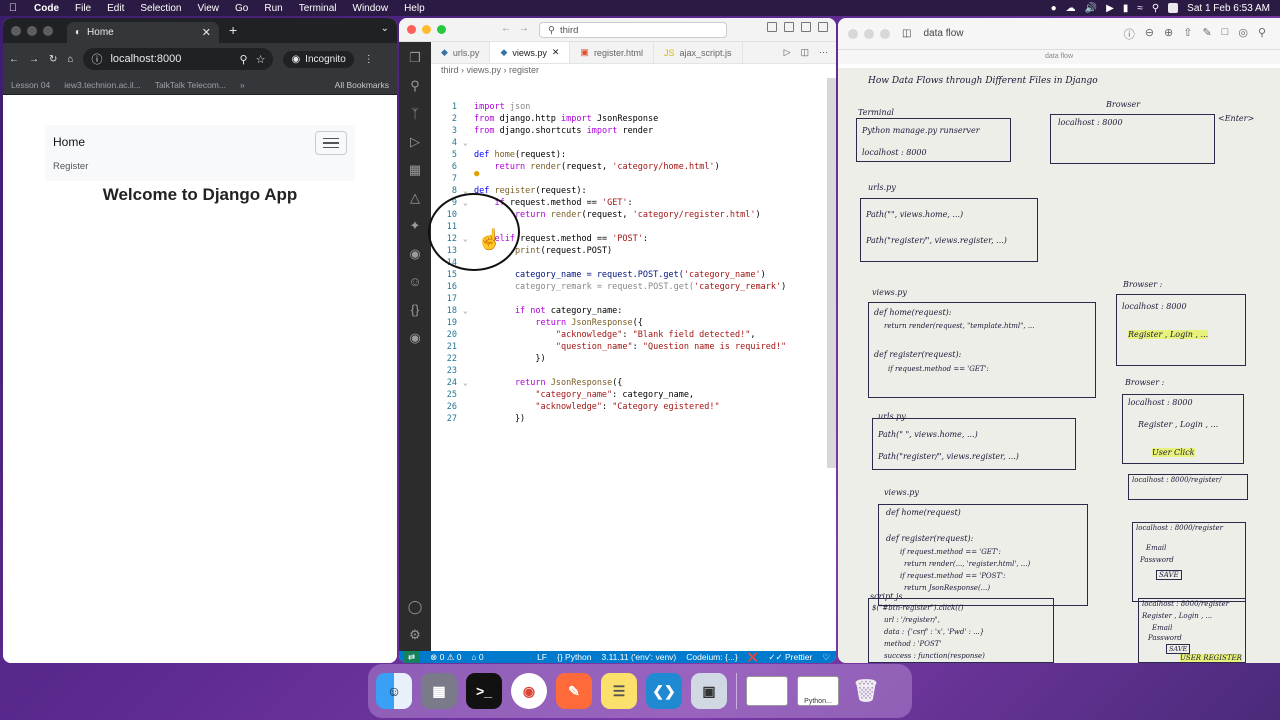 The width and height of the screenshot is (1280, 720). What do you see at coordinates (371, 8) in the screenshot?
I see `menu-window: Window` at bounding box center [371, 8].